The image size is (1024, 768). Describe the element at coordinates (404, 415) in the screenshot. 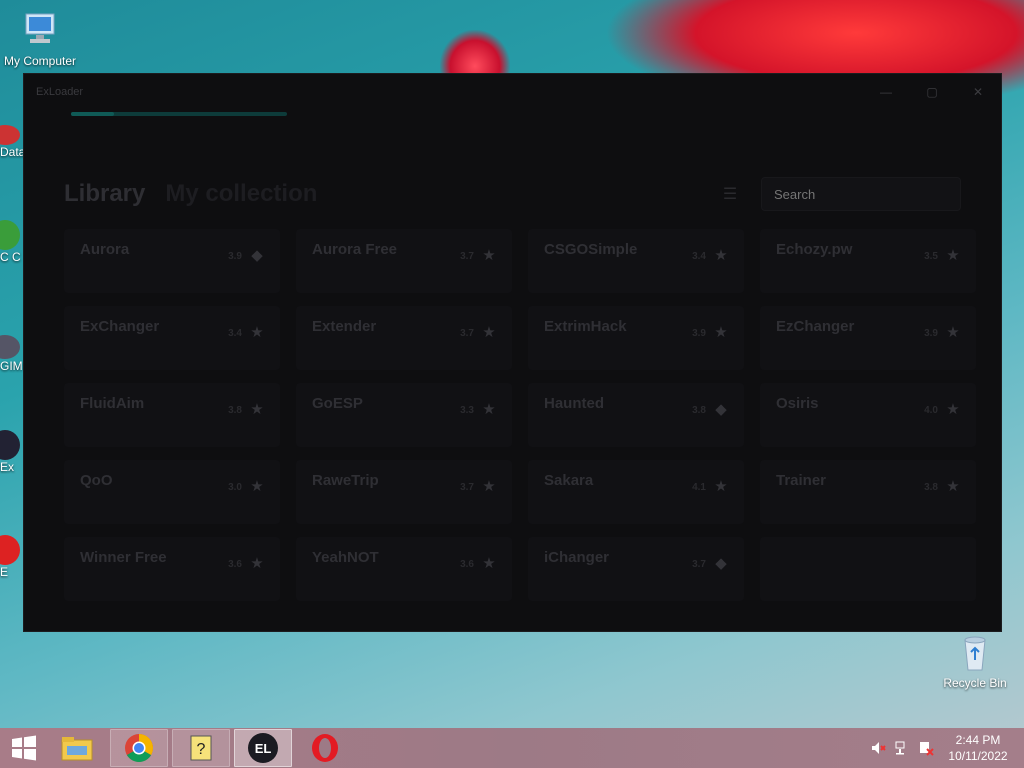

I see `cheat-card: GoESP 3.3 ★` at that location.